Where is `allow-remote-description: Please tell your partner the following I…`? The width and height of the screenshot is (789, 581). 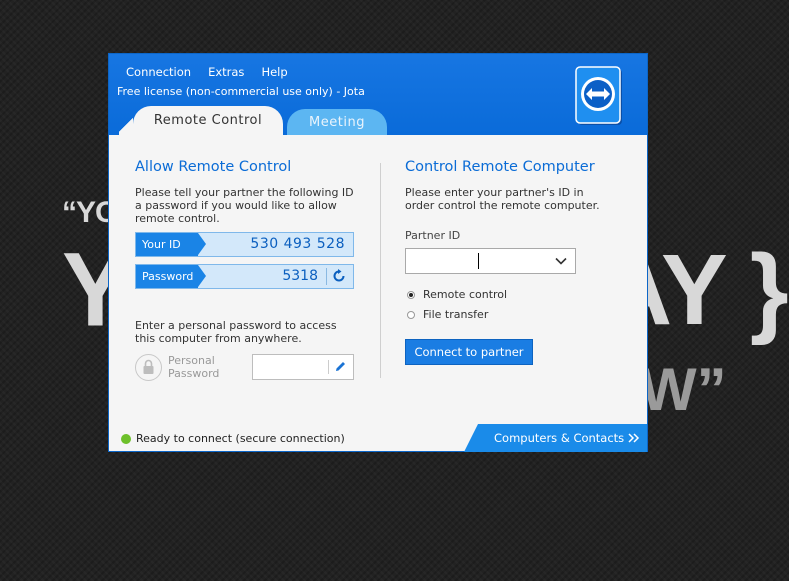 allow-remote-description: Please tell your partner the following I… is located at coordinates (244, 205).